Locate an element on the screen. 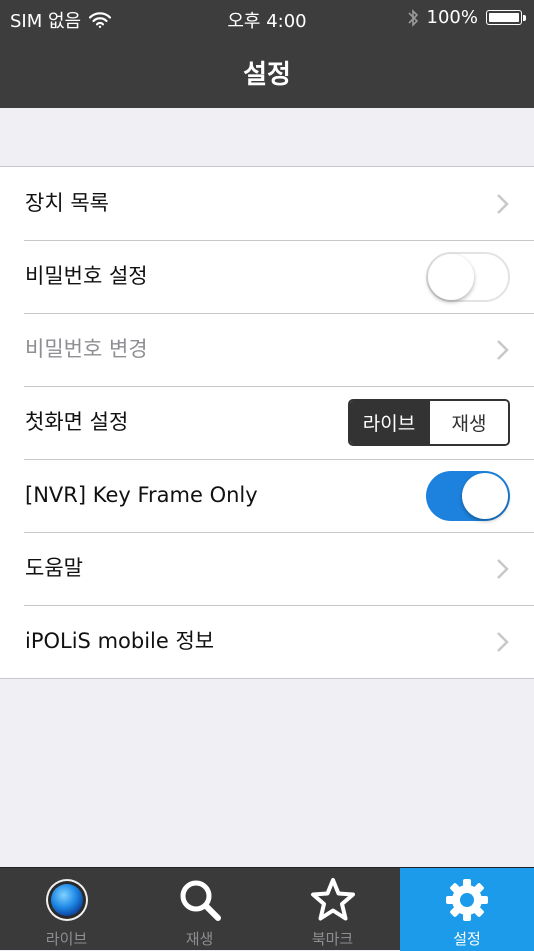  tab-bookmark: 북마크 is located at coordinates (332, 909).